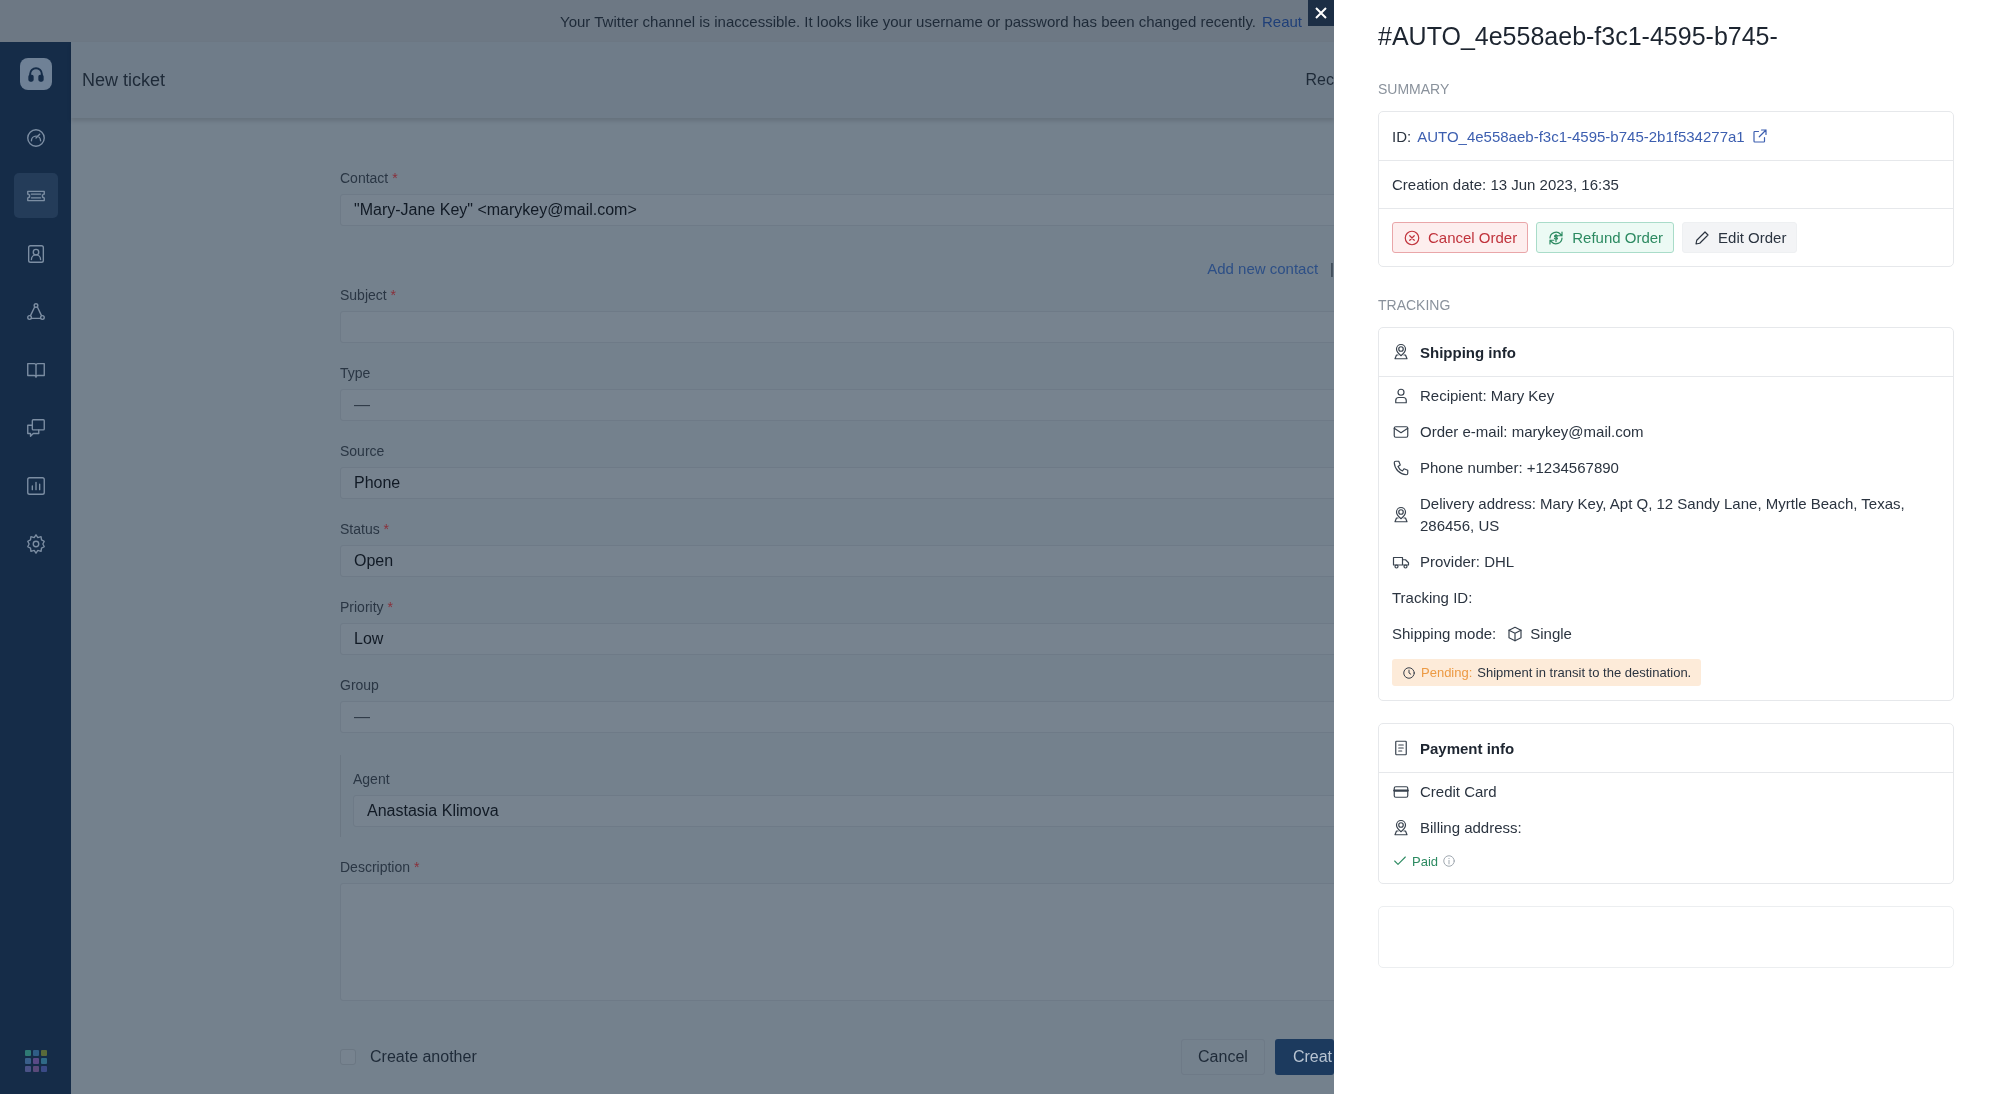  What do you see at coordinates (1401, 792) in the screenshot?
I see `credit-card-icon` at bounding box center [1401, 792].